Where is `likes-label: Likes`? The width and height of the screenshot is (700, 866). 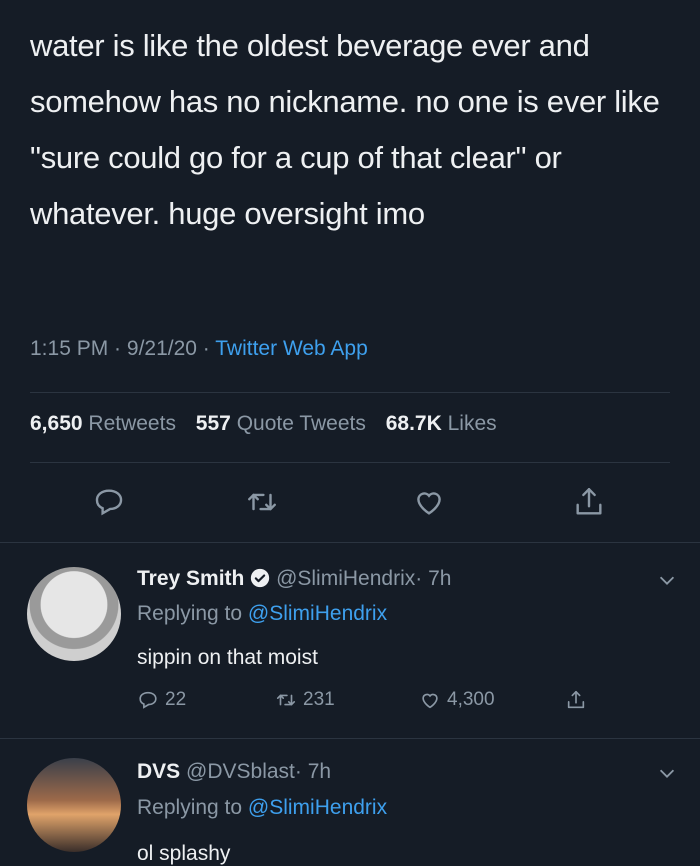
likes-label: Likes is located at coordinates (472, 423).